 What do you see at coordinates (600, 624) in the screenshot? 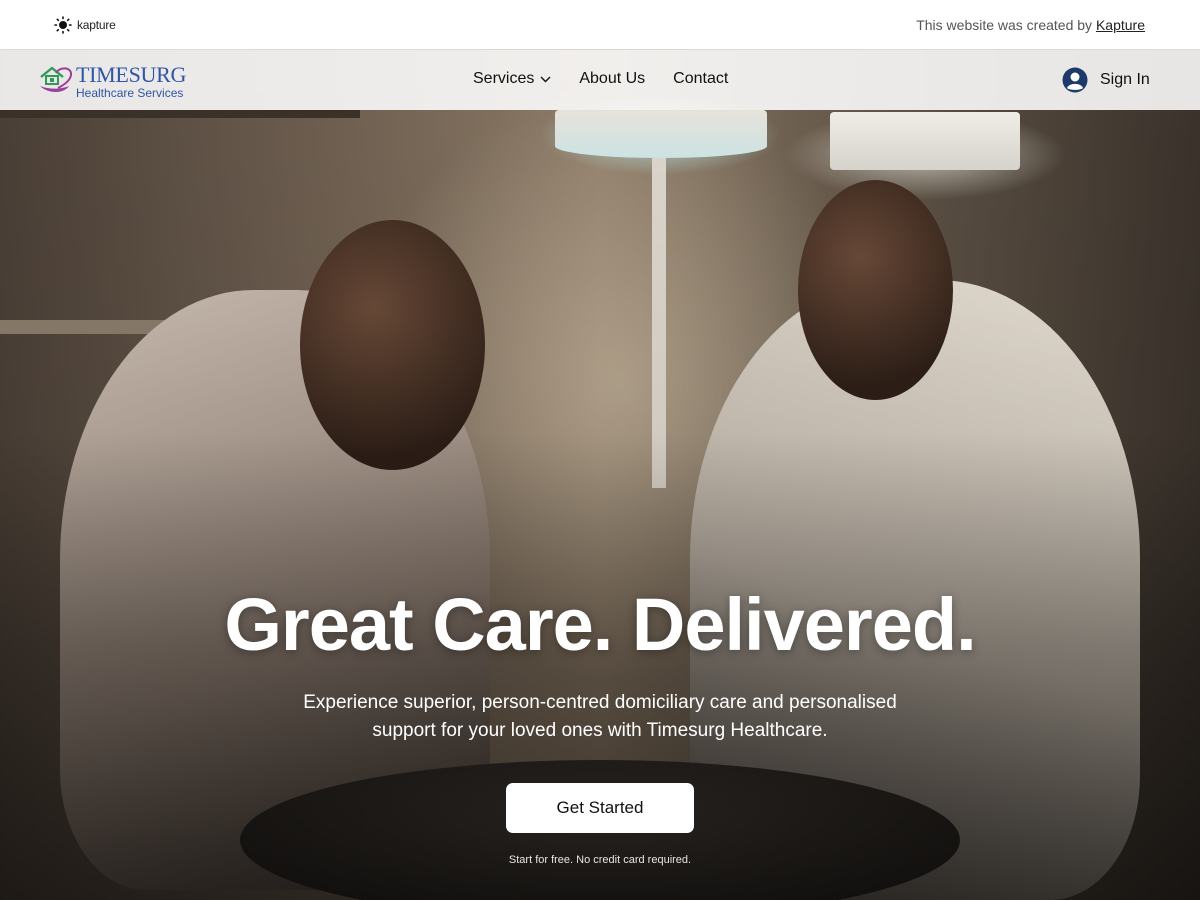
I see `hero-headline: Great Care. Delivered.` at bounding box center [600, 624].